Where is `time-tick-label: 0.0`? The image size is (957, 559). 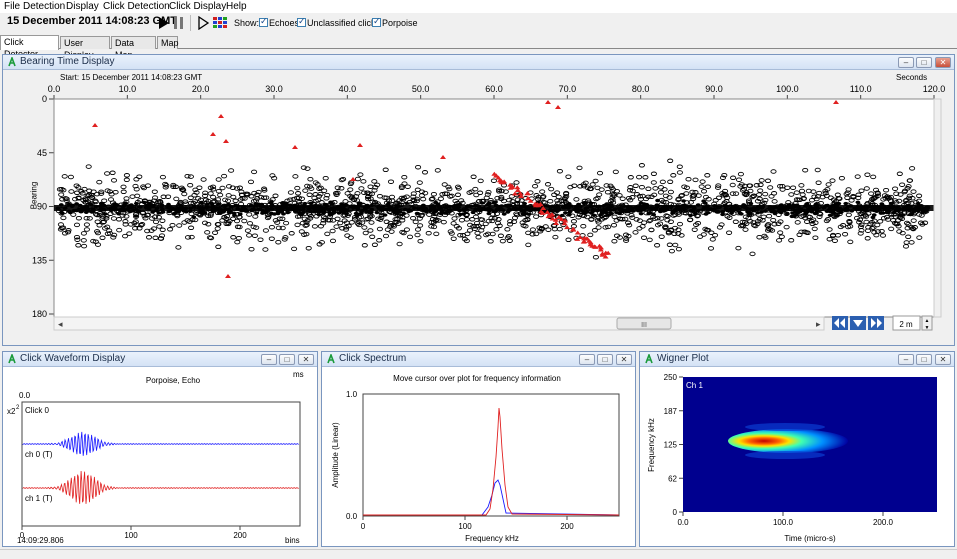
time-tick-label: 0.0 is located at coordinates (54, 89).